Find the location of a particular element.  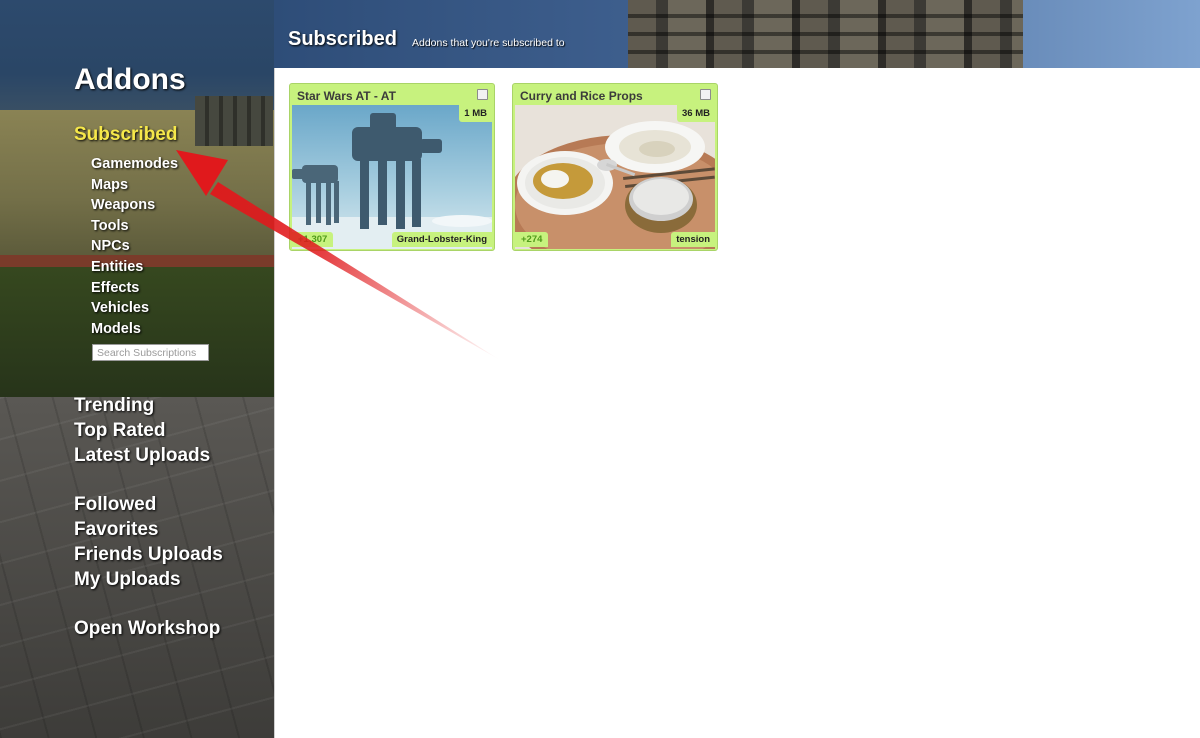

addon-card: Curry and Rice Props 36 MB +274 tension is located at coordinates (615, 167).